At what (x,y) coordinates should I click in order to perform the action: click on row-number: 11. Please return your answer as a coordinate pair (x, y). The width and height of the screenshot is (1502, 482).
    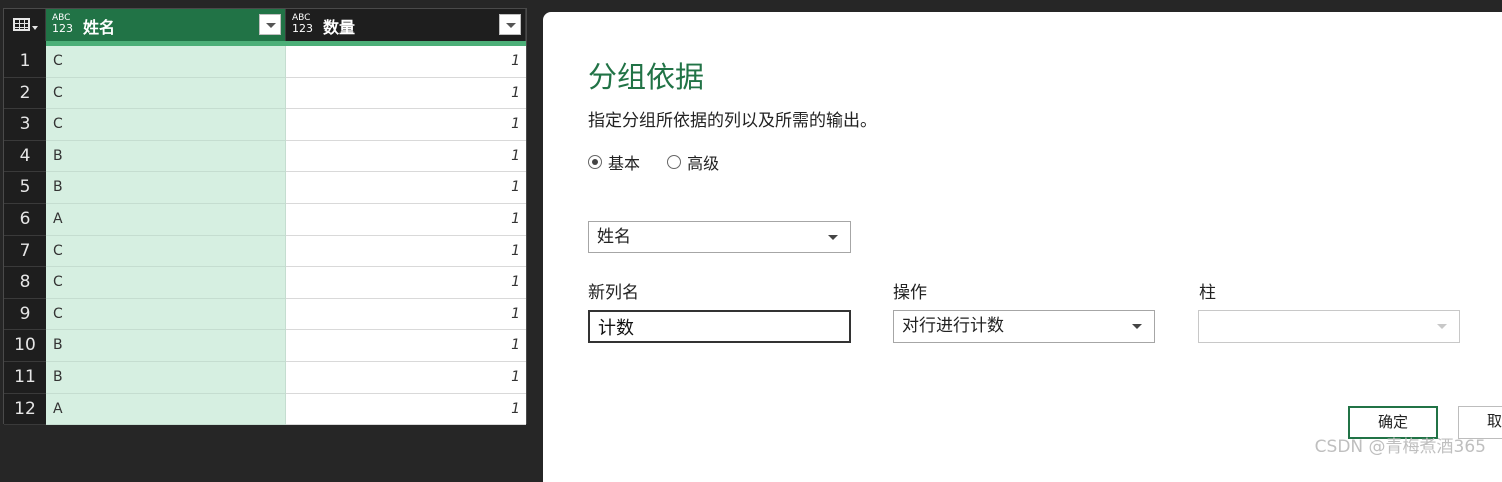
    Looking at the image, I should click on (25, 377).